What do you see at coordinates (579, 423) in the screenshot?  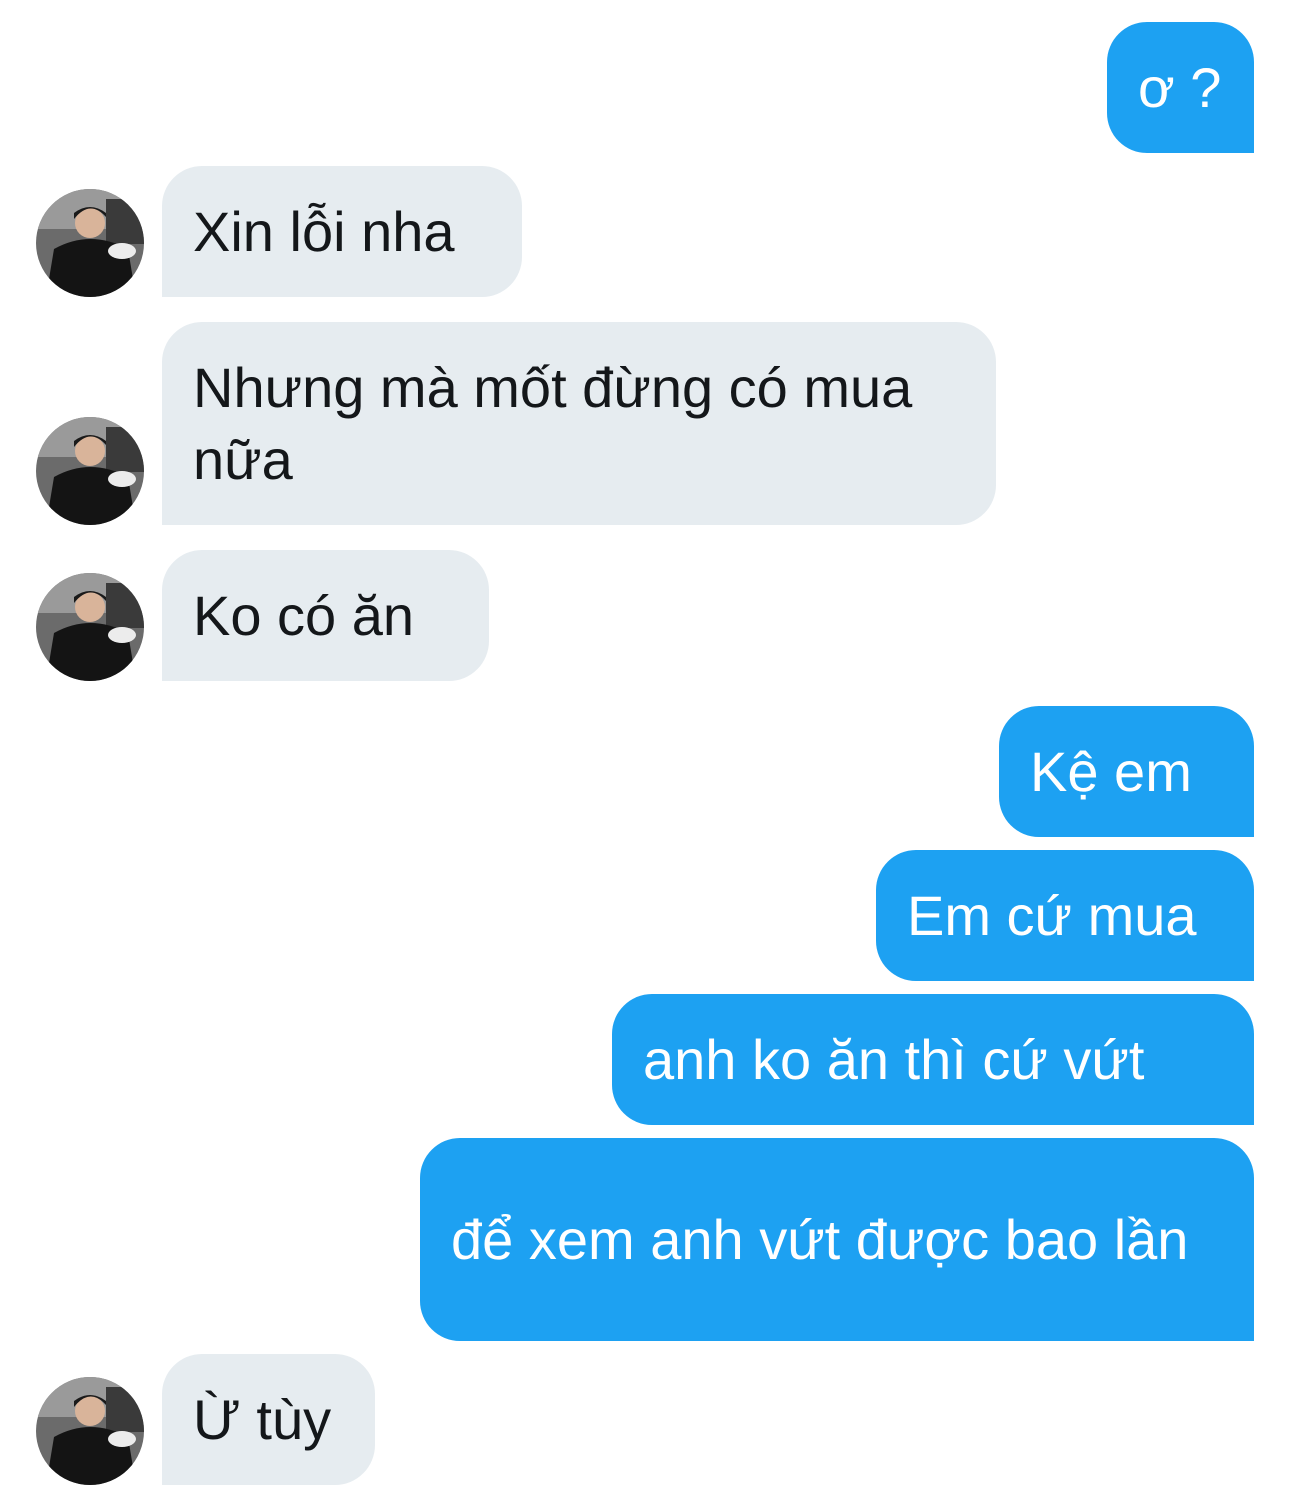 I see `message-bubble-received: Nhưng mà mốt đừng có mua nữa` at bounding box center [579, 423].